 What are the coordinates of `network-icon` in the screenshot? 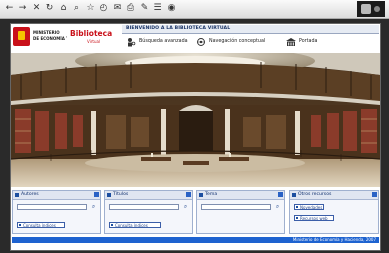 It's located at (201, 42).